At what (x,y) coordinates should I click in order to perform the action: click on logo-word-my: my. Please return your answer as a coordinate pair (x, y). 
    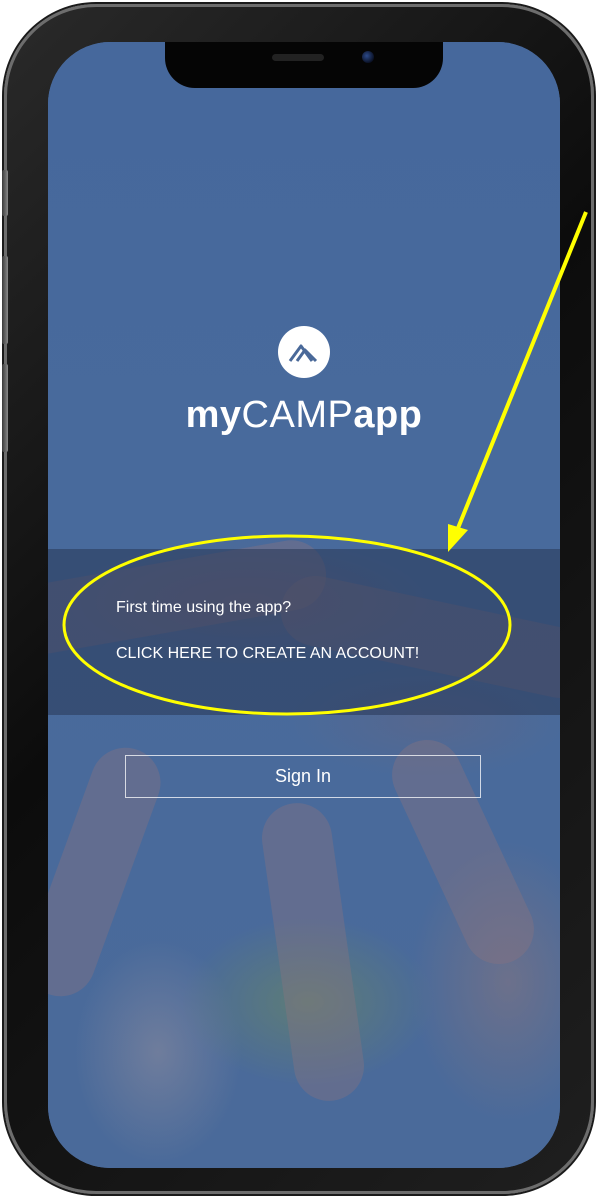
    Looking at the image, I should click on (213, 415).